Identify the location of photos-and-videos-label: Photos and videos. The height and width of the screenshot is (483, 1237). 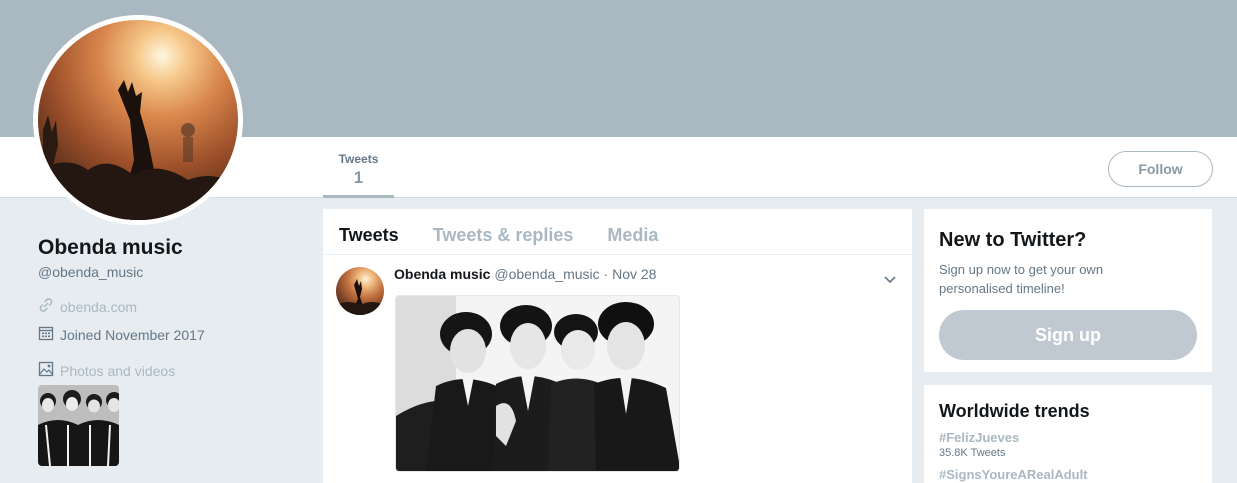
(117, 371).